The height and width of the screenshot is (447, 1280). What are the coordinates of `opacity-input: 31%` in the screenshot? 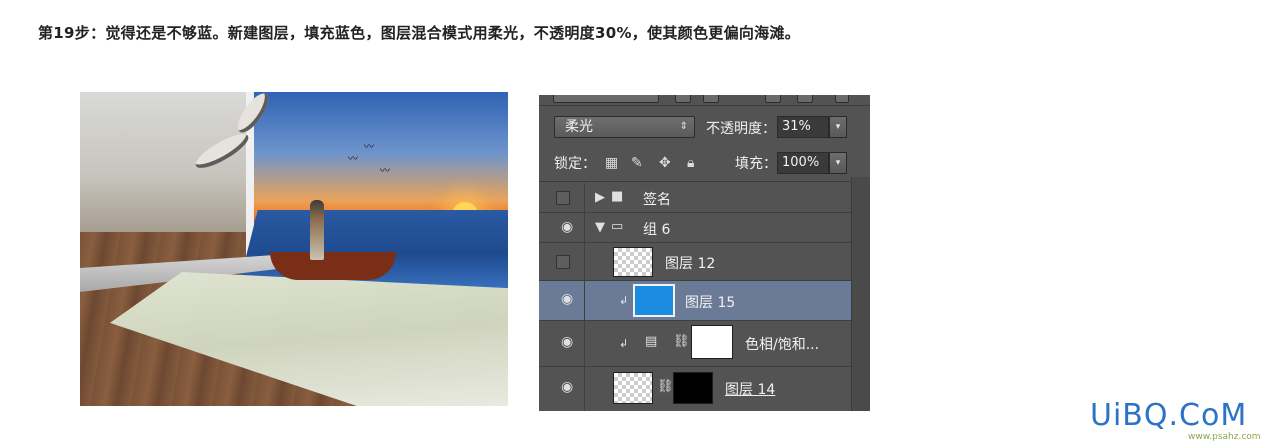 It's located at (803, 127).